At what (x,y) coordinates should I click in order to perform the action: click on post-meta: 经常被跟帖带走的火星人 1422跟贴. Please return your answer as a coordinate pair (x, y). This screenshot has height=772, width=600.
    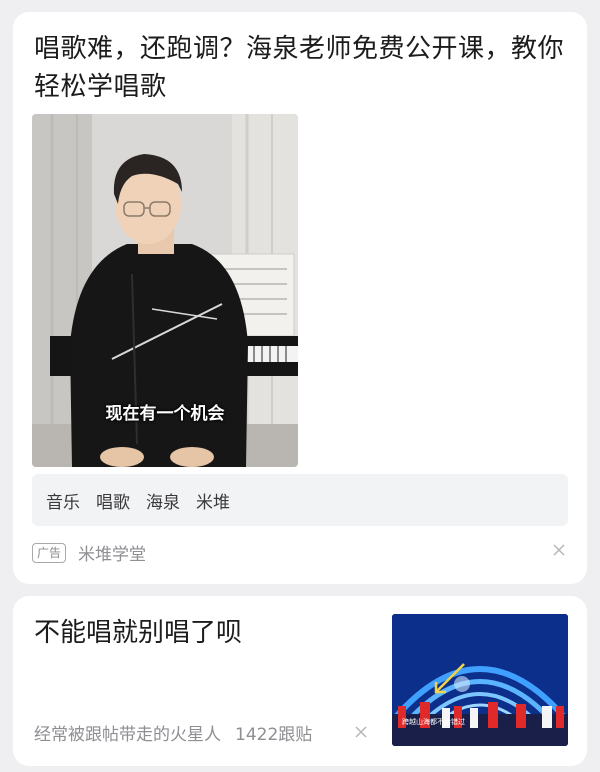
    Looking at the image, I should click on (173, 732).